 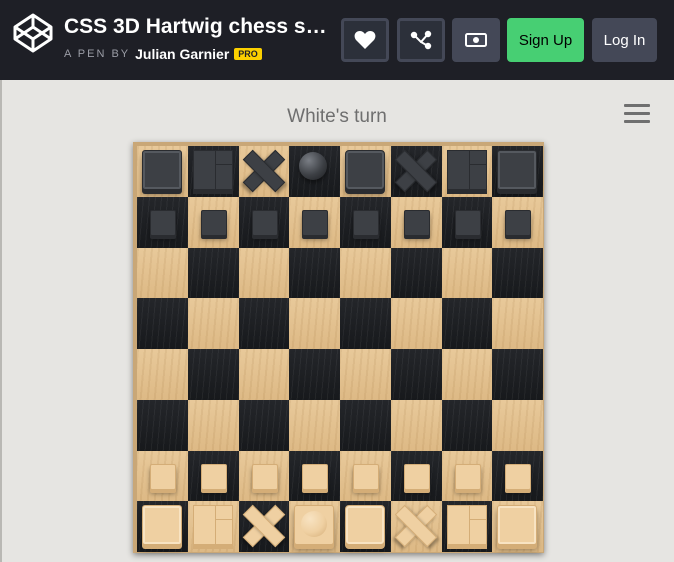 What do you see at coordinates (365, 425) in the screenshot?
I see `square-e3` at bounding box center [365, 425].